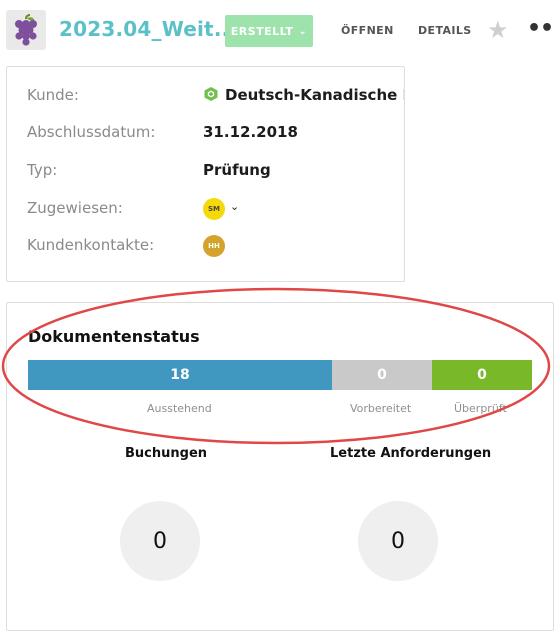 The width and height of the screenshot is (556, 633). I want to click on details-link: DETAILS, so click(445, 30).